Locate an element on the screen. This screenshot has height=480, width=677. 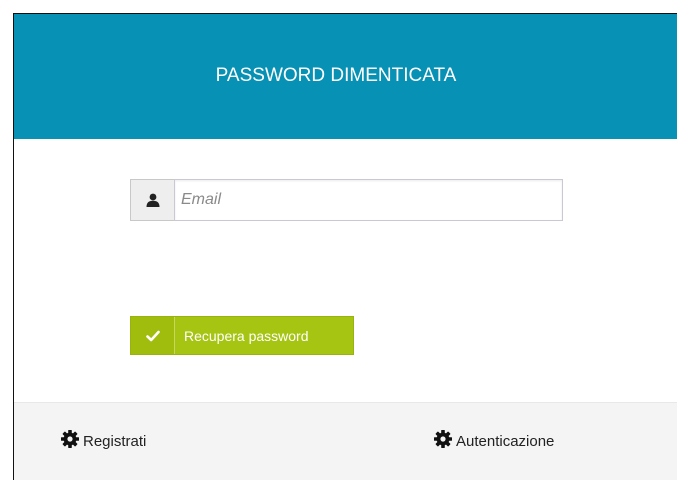
user-icon is located at coordinates (152, 200).